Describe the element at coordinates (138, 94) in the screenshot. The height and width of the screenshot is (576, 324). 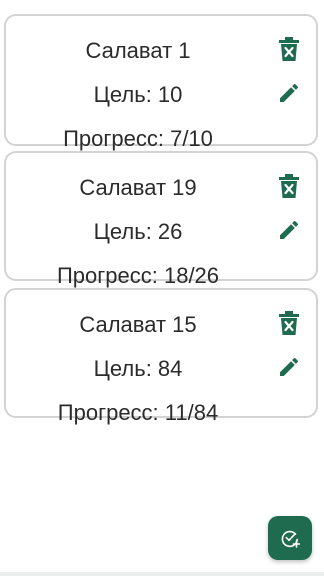
I see `card-goal: Цель: 10` at that location.